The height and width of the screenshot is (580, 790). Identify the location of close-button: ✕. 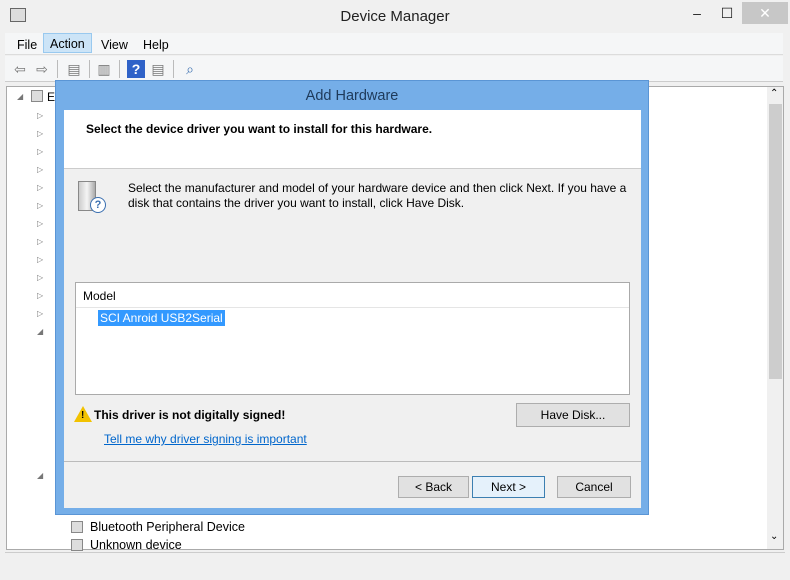
(765, 13).